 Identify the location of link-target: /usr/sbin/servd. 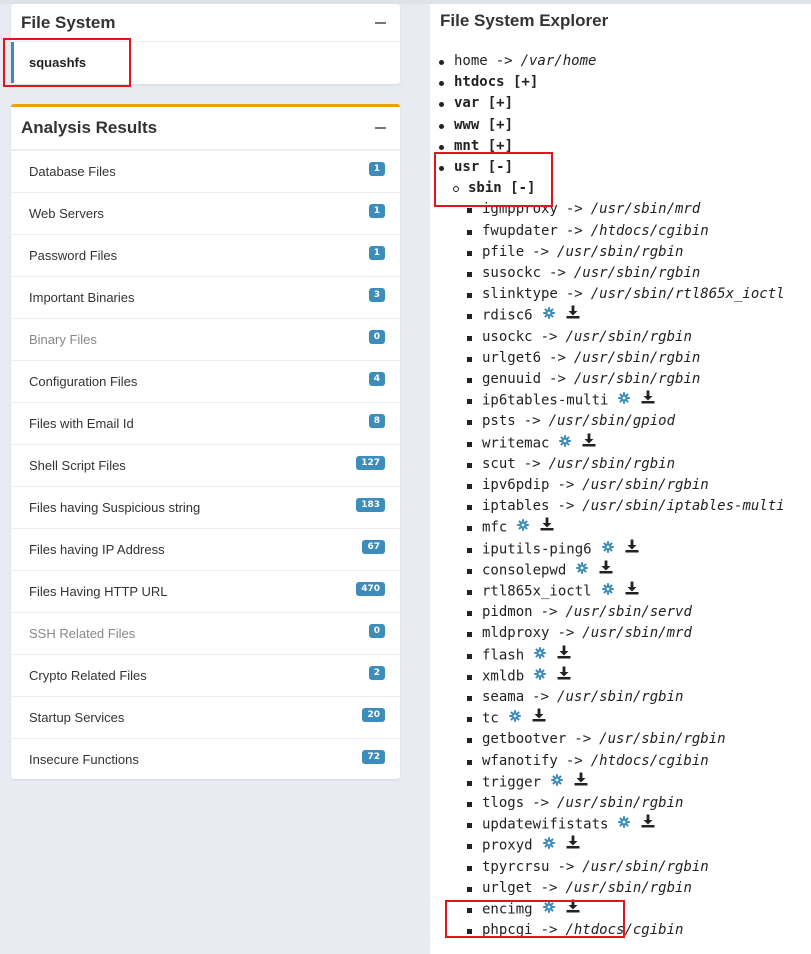
(628, 612).